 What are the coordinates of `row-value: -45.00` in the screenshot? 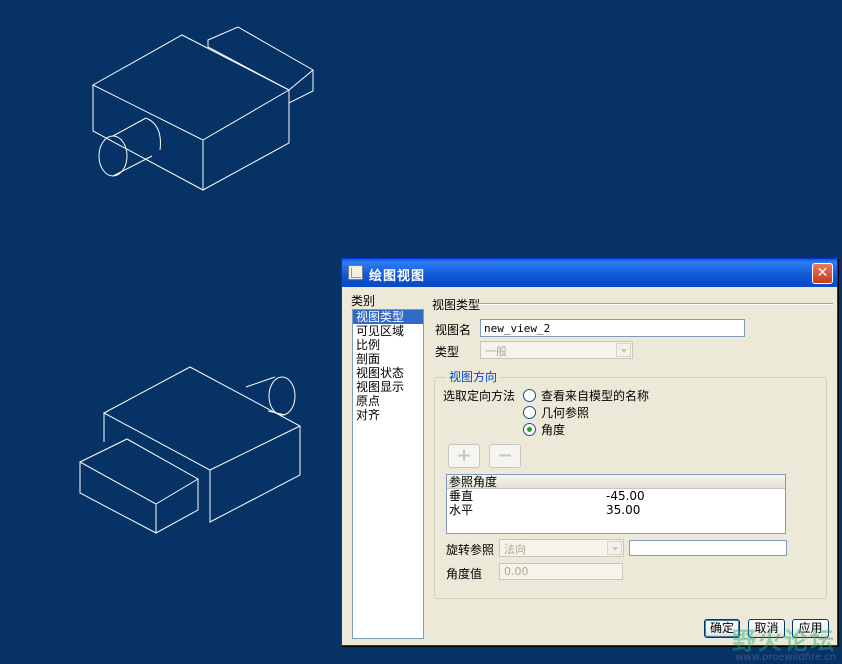 It's located at (625, 496).